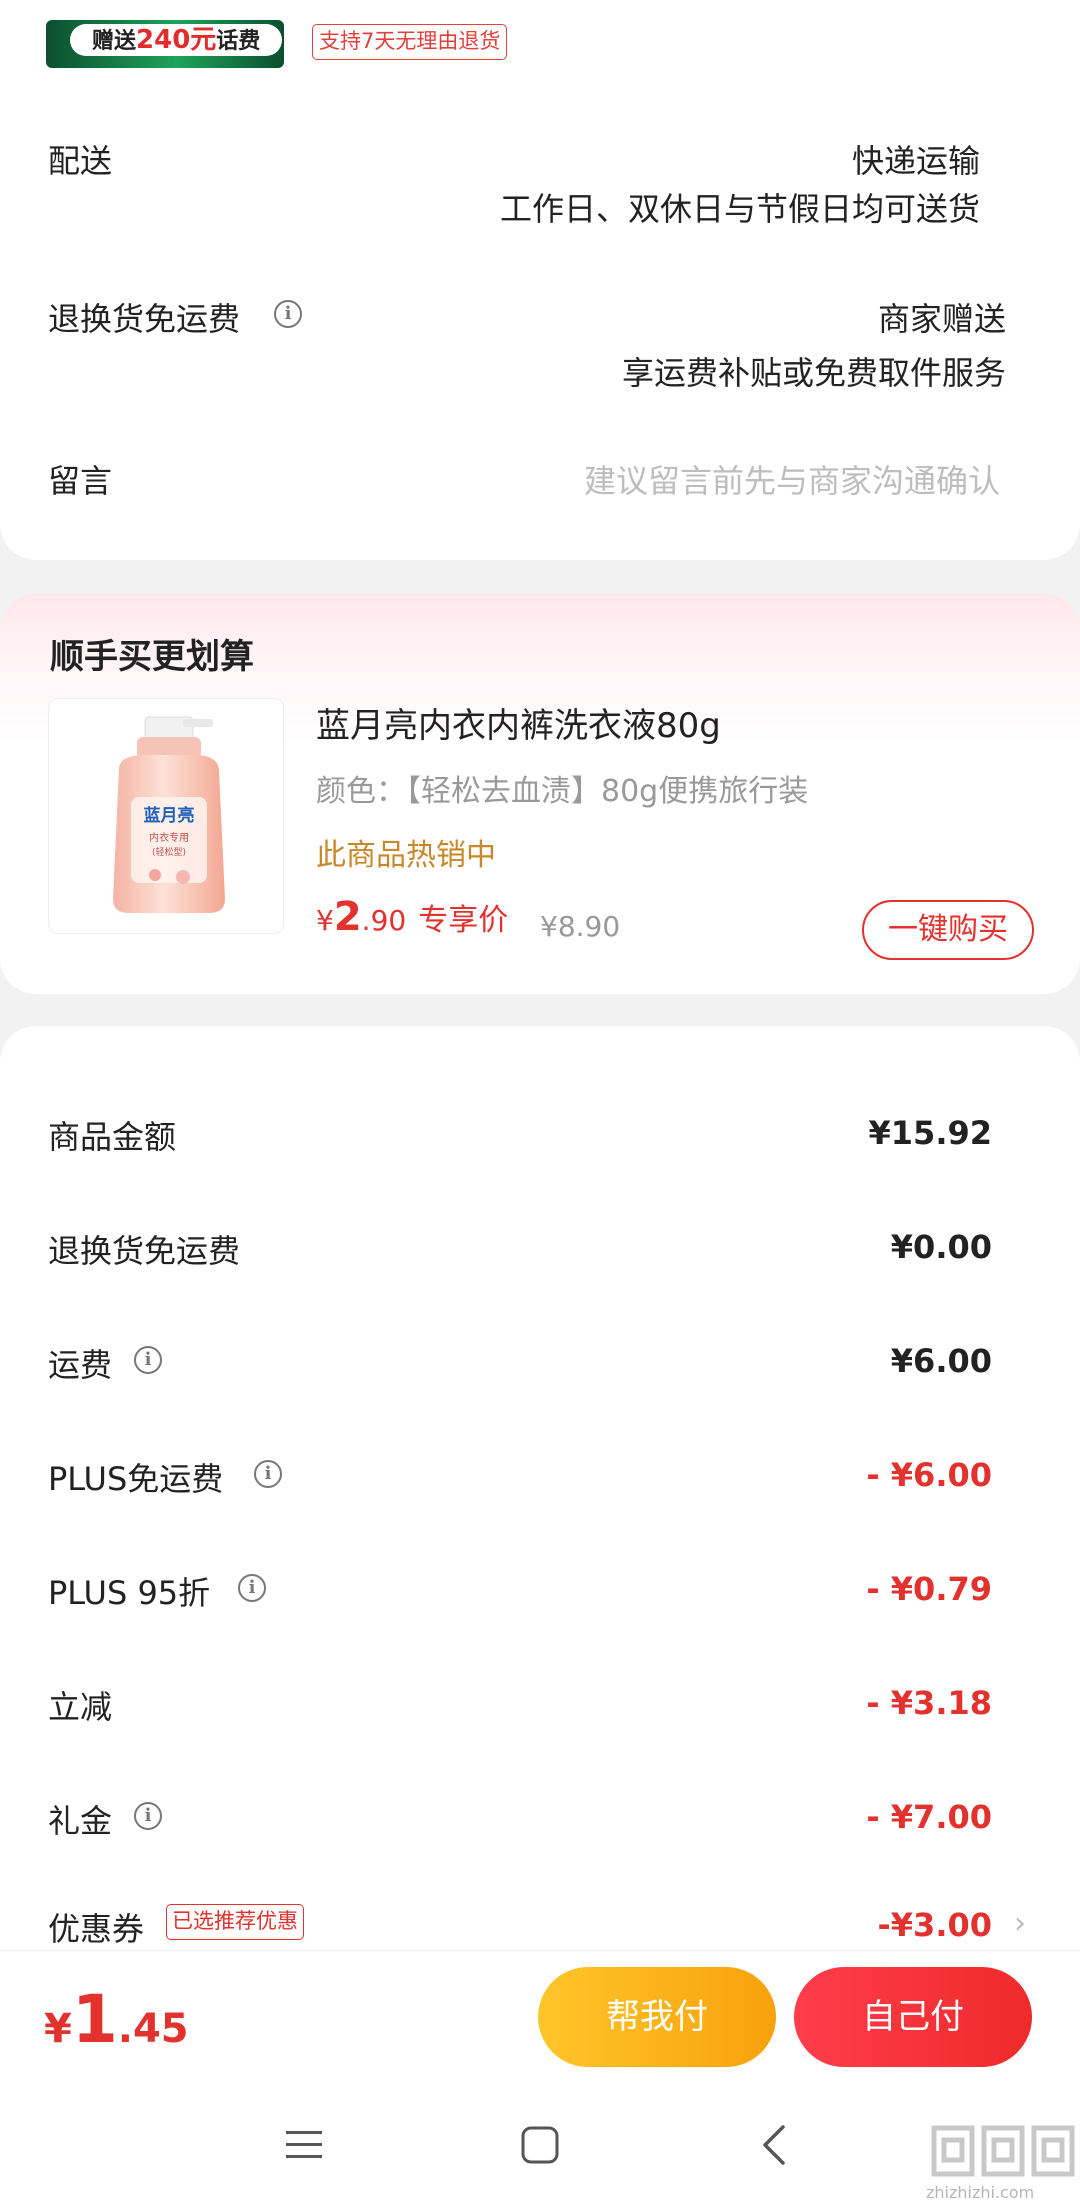 The image size is (1080, 2205). What do you see at coordinates (129, 1593) in the screenshot?
I see `summary-label: PLUS 95折` at bounding box center [129, 1593].